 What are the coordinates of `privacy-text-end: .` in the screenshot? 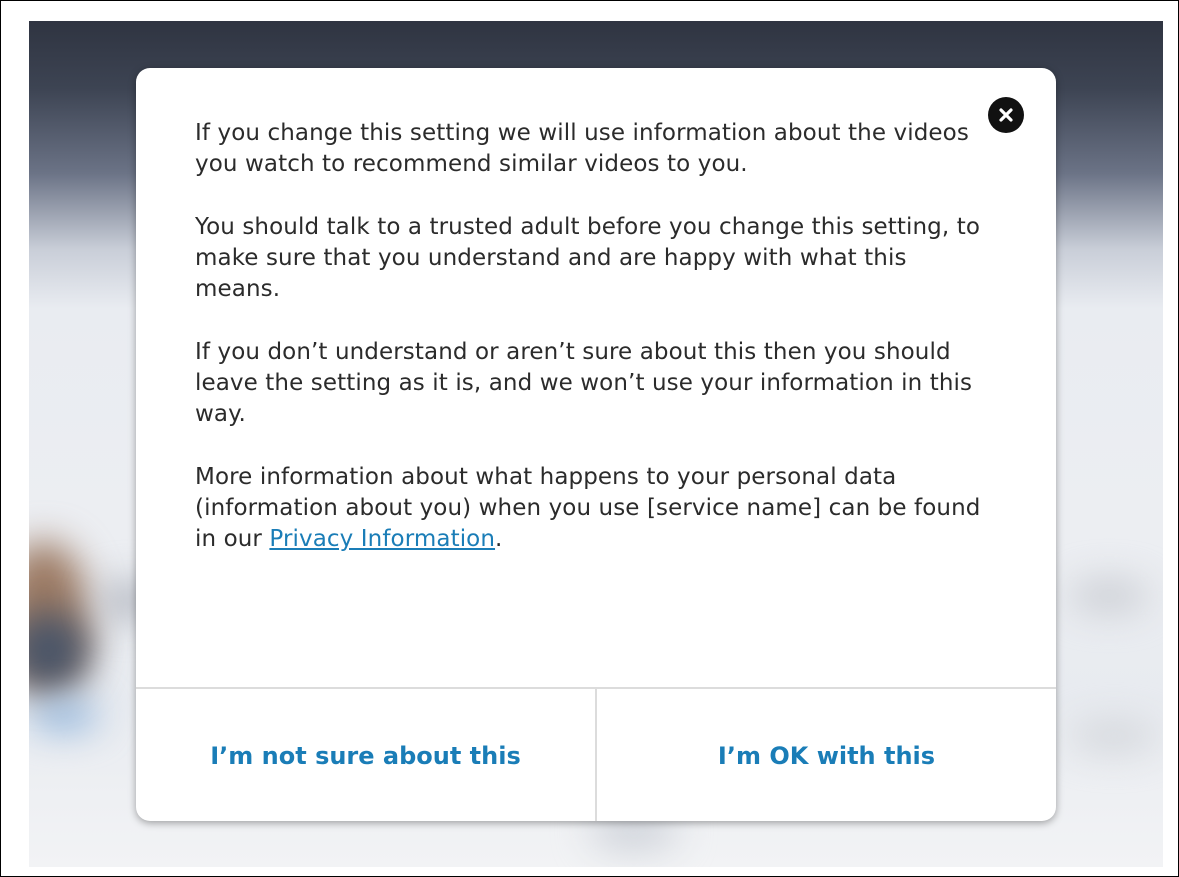 It's located at (499, 539).